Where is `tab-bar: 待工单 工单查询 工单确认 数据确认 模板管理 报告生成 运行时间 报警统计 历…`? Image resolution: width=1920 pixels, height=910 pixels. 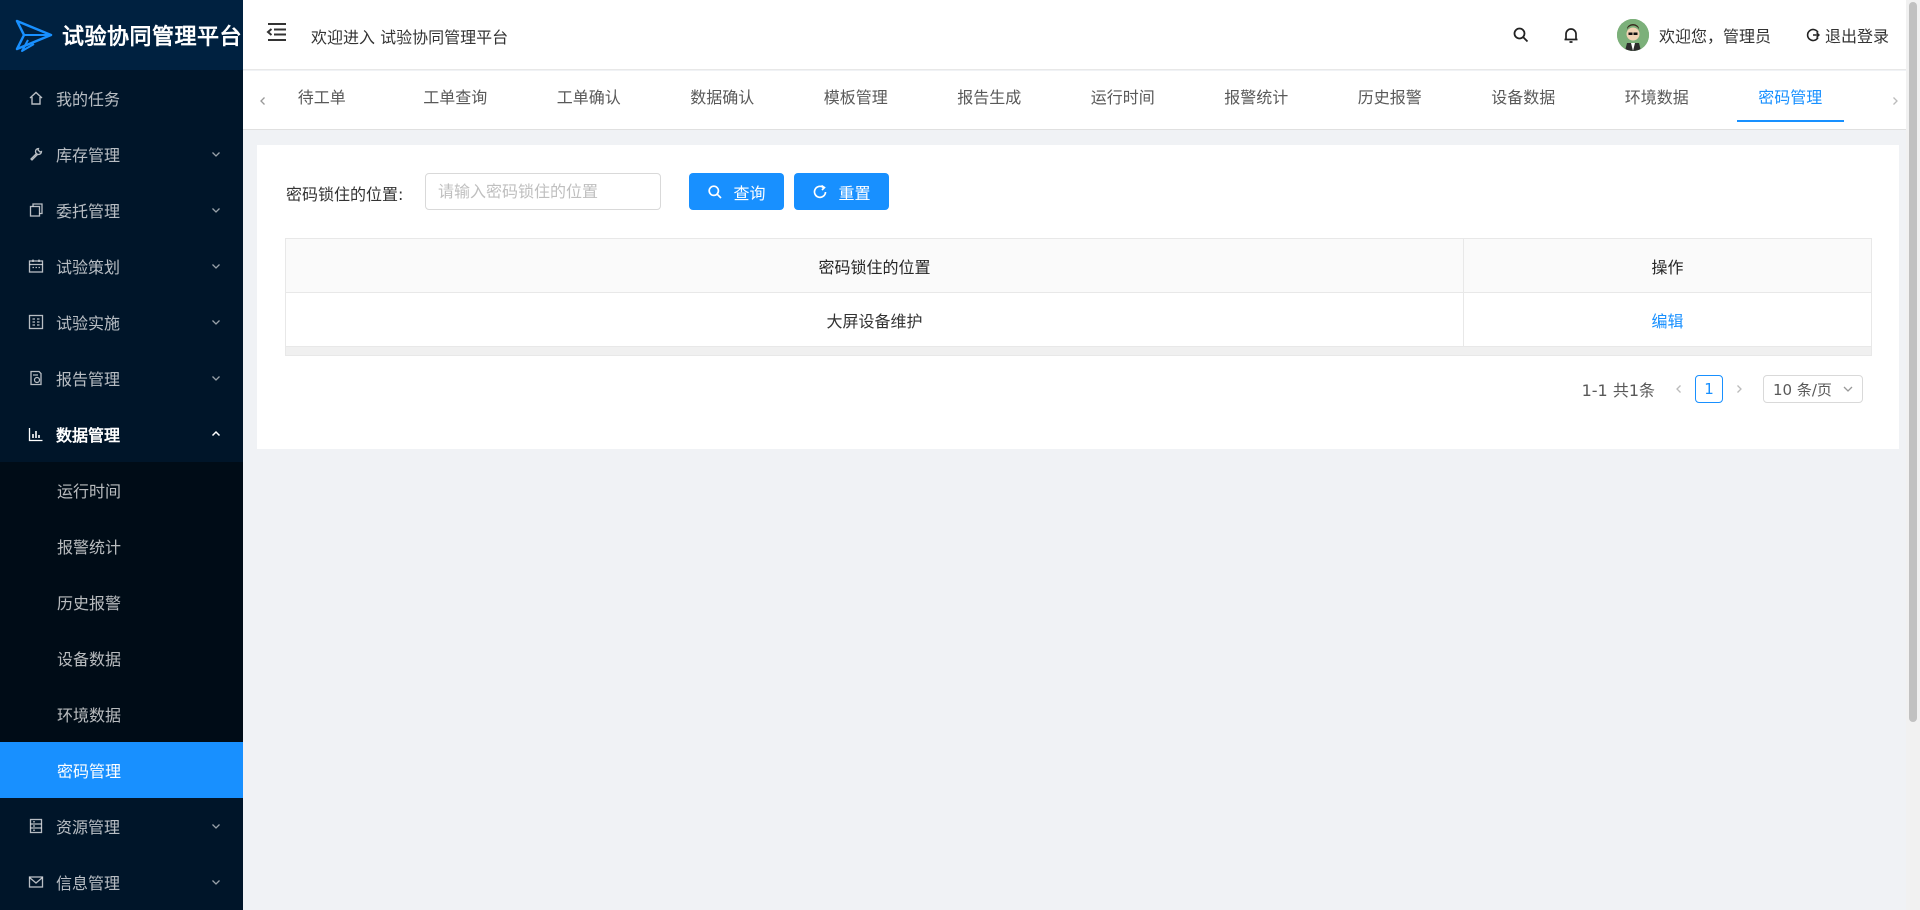
tab-bar: 待工单 工单查询 工单确认 数据确认 模板管理 报告生成 运行时间 报警统计 历… is located at coordinates (1079, 100).